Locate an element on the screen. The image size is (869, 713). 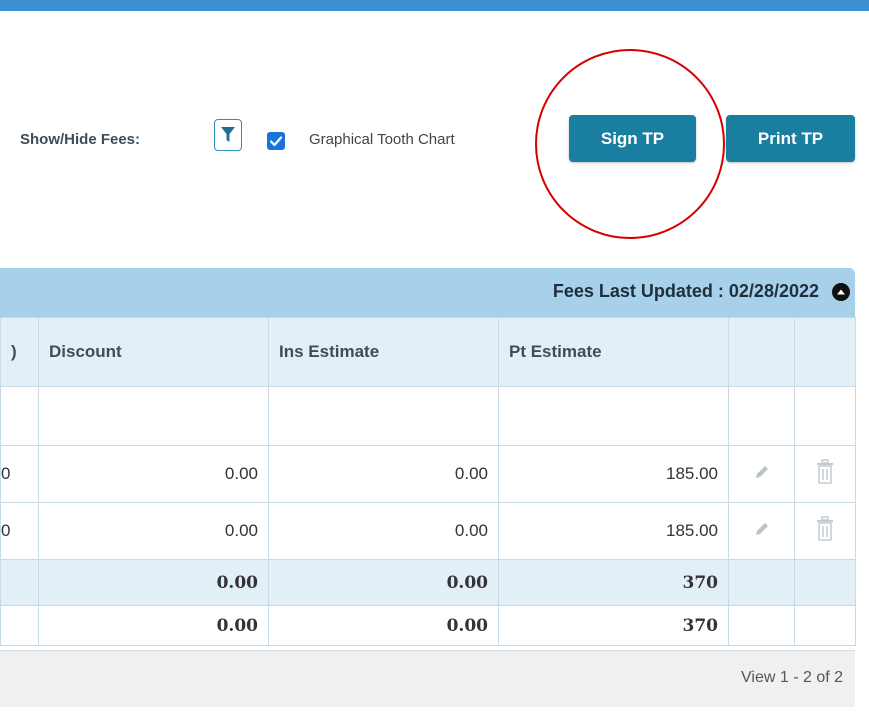
top-accent-bar is located at coordinates (434, 5).